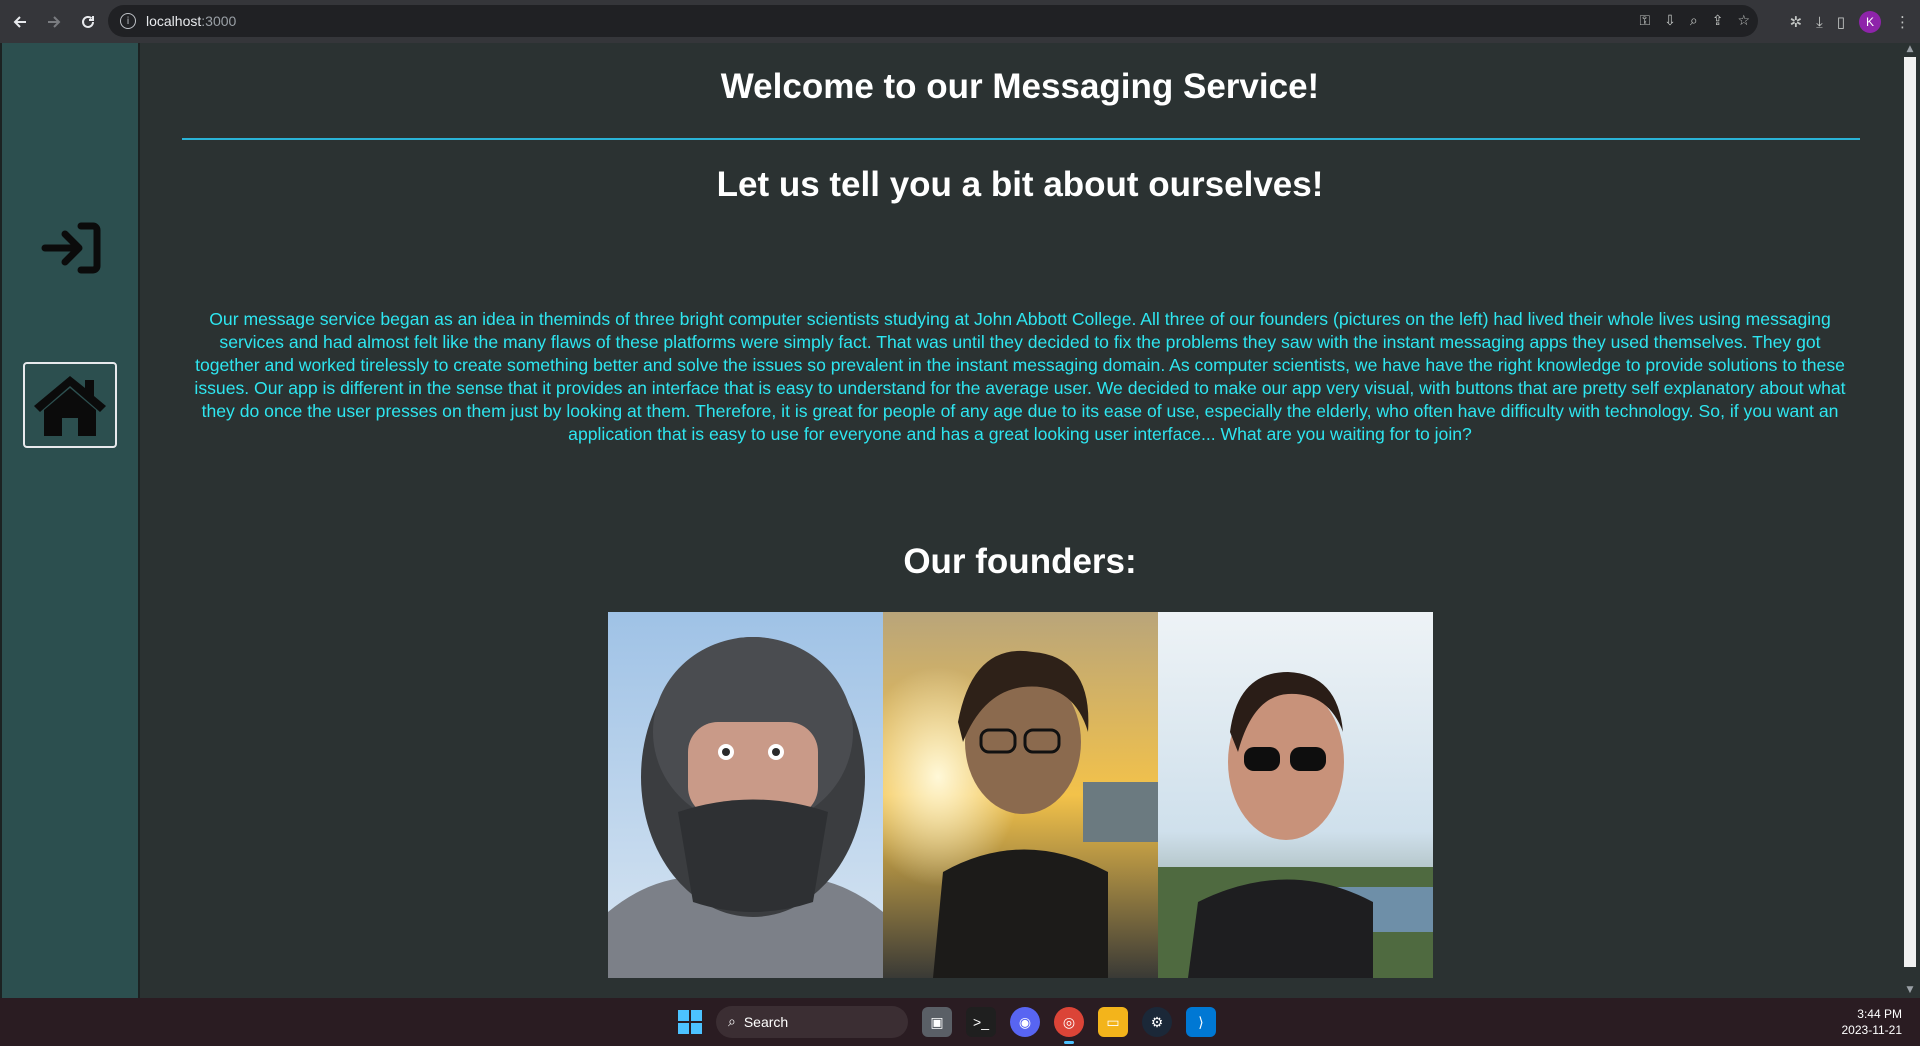 This screenshot has width=1920, height=1046. I want to click on back-icon, so click(20, 22).